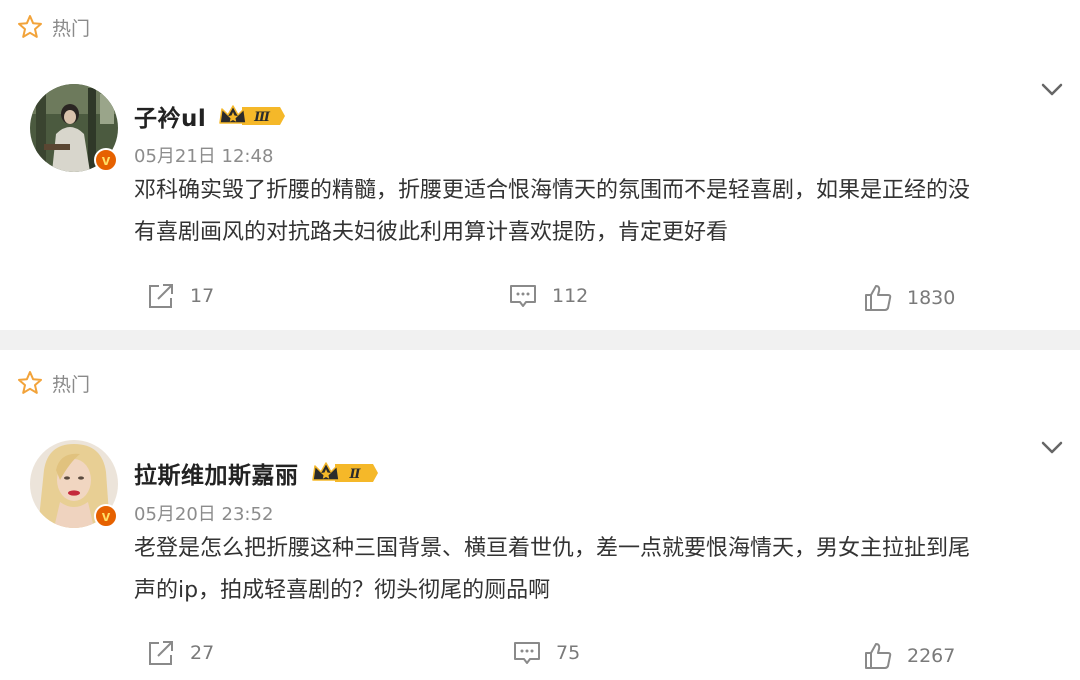 This screenshot has width=1080, height=680. What do you see at coordinates (354, 474) in the screenshot?
I see `vip-level: Ⅱ` at bounding box center [354, 474].